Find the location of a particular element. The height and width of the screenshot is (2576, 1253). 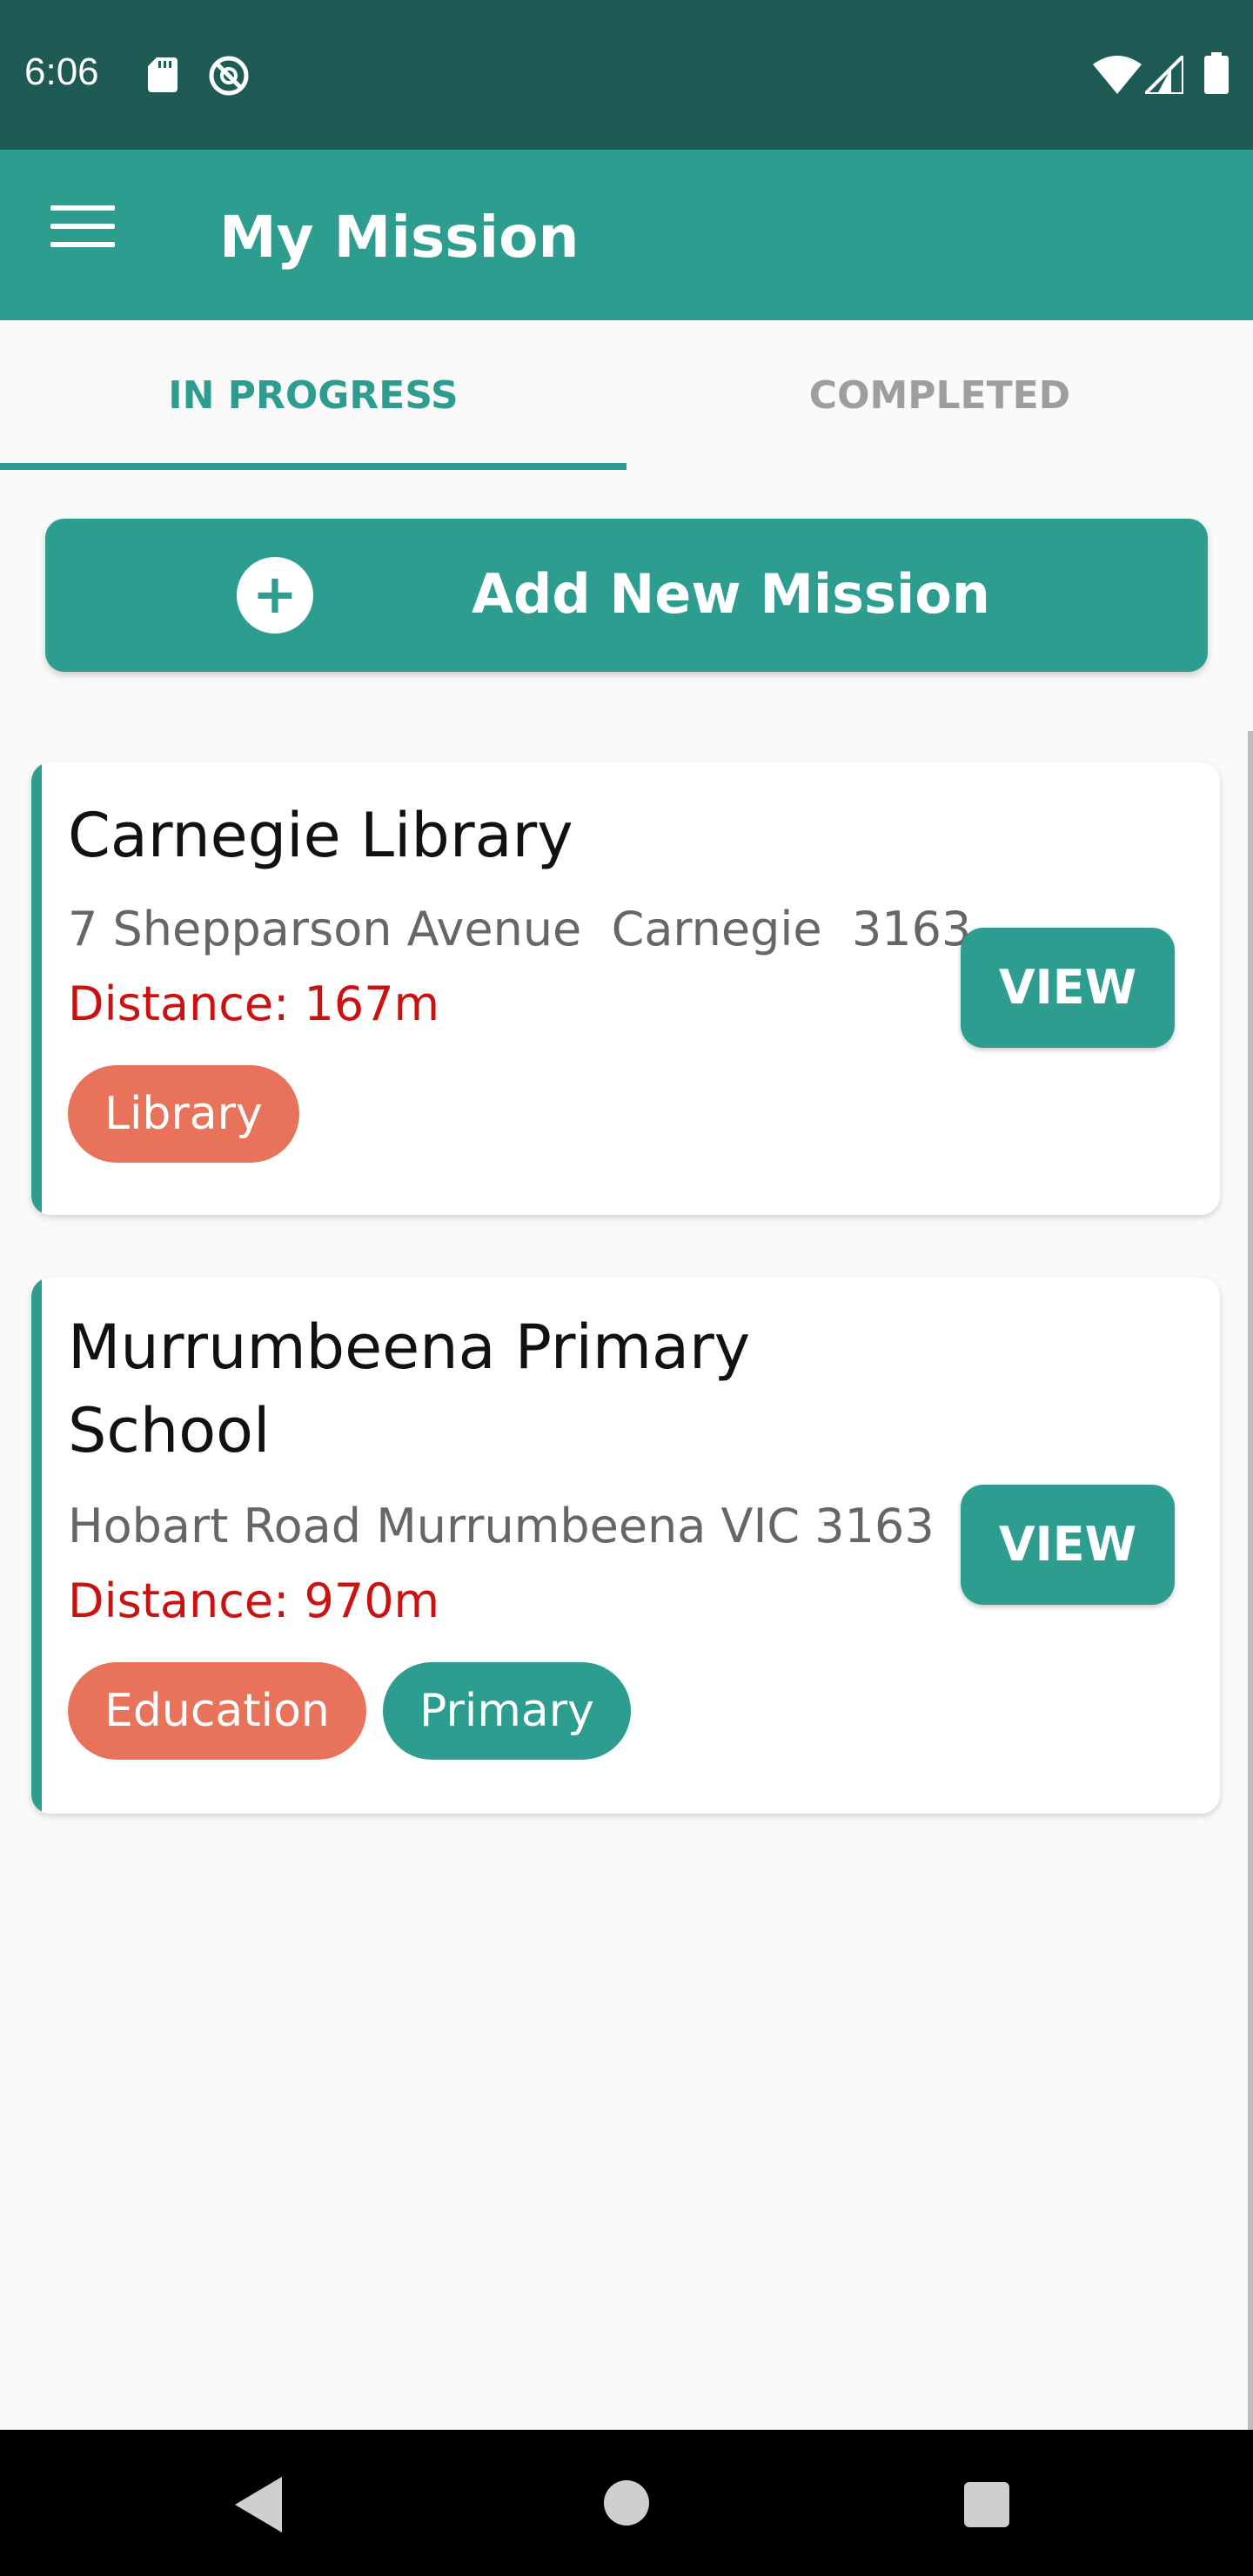

mission-address: Hobart Road Murrumbeena VIC 3163 is located at coordinates (502, 1526).